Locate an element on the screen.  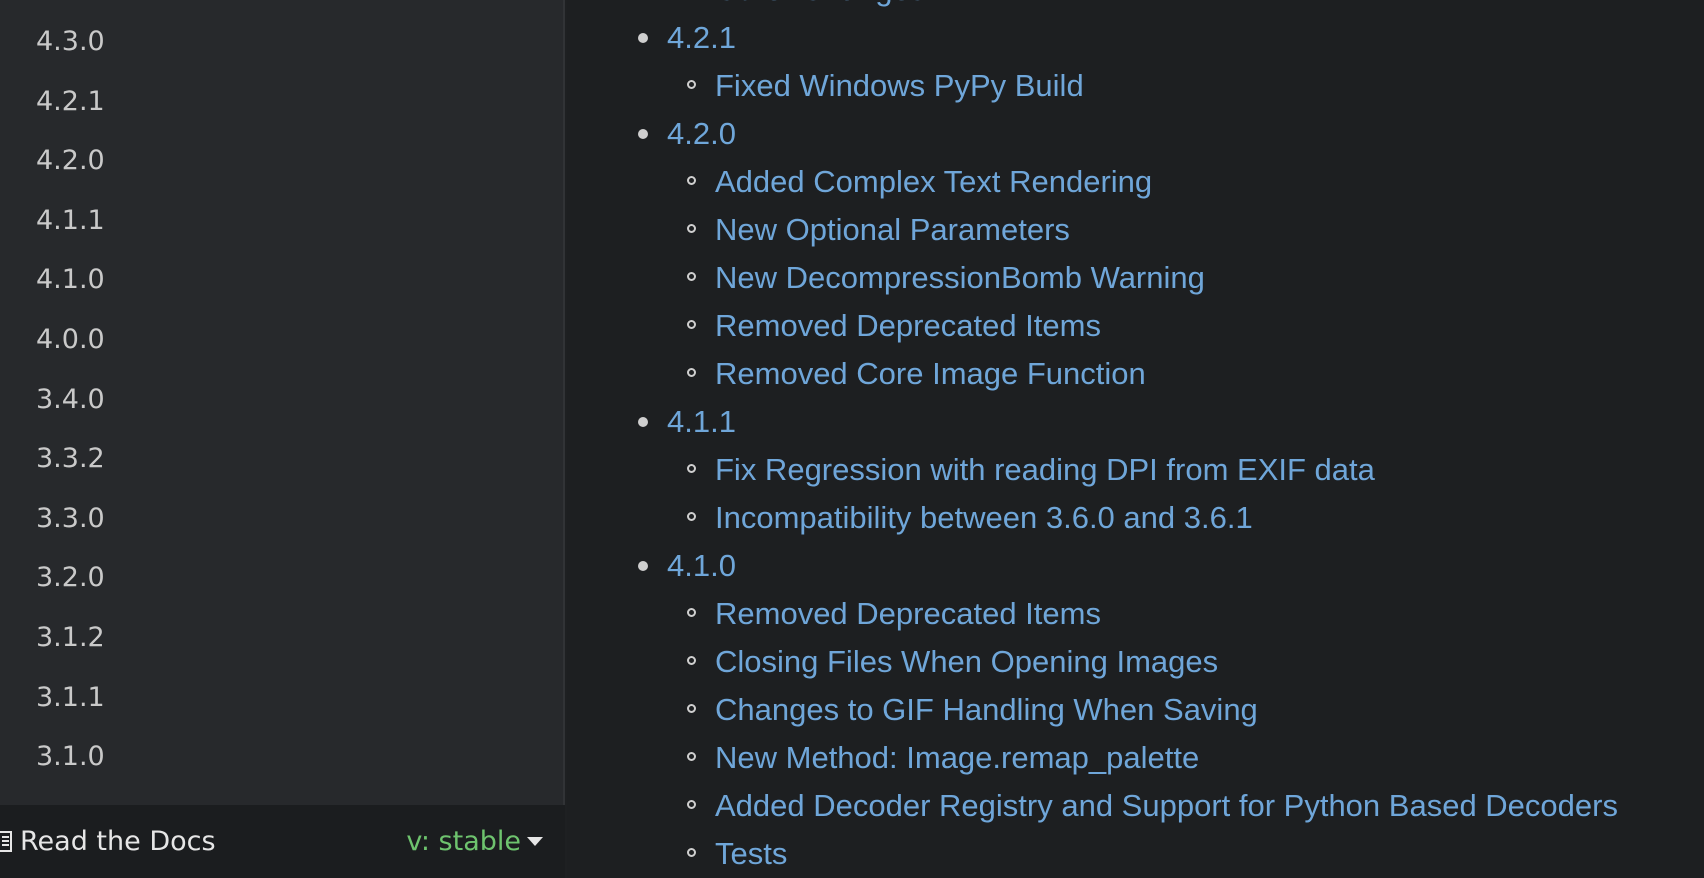
sidebar-item-version: 3.2.0 is located at coordinates (281, 578).